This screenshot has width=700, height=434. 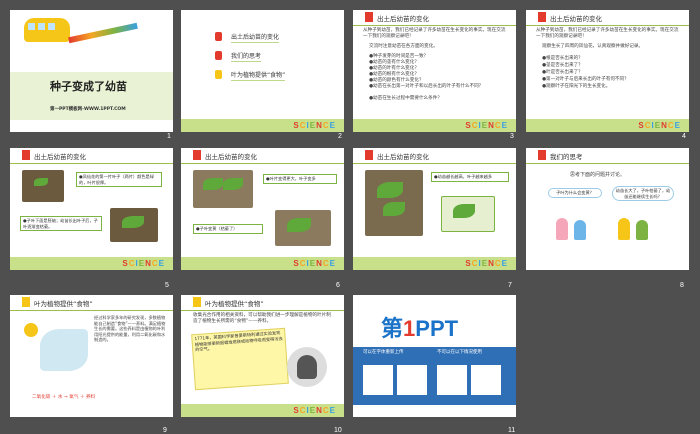 What do you see at coordinates (64, 350) in the screenshot?
I see `leaf-diagram` at bounding box center [64, 350].